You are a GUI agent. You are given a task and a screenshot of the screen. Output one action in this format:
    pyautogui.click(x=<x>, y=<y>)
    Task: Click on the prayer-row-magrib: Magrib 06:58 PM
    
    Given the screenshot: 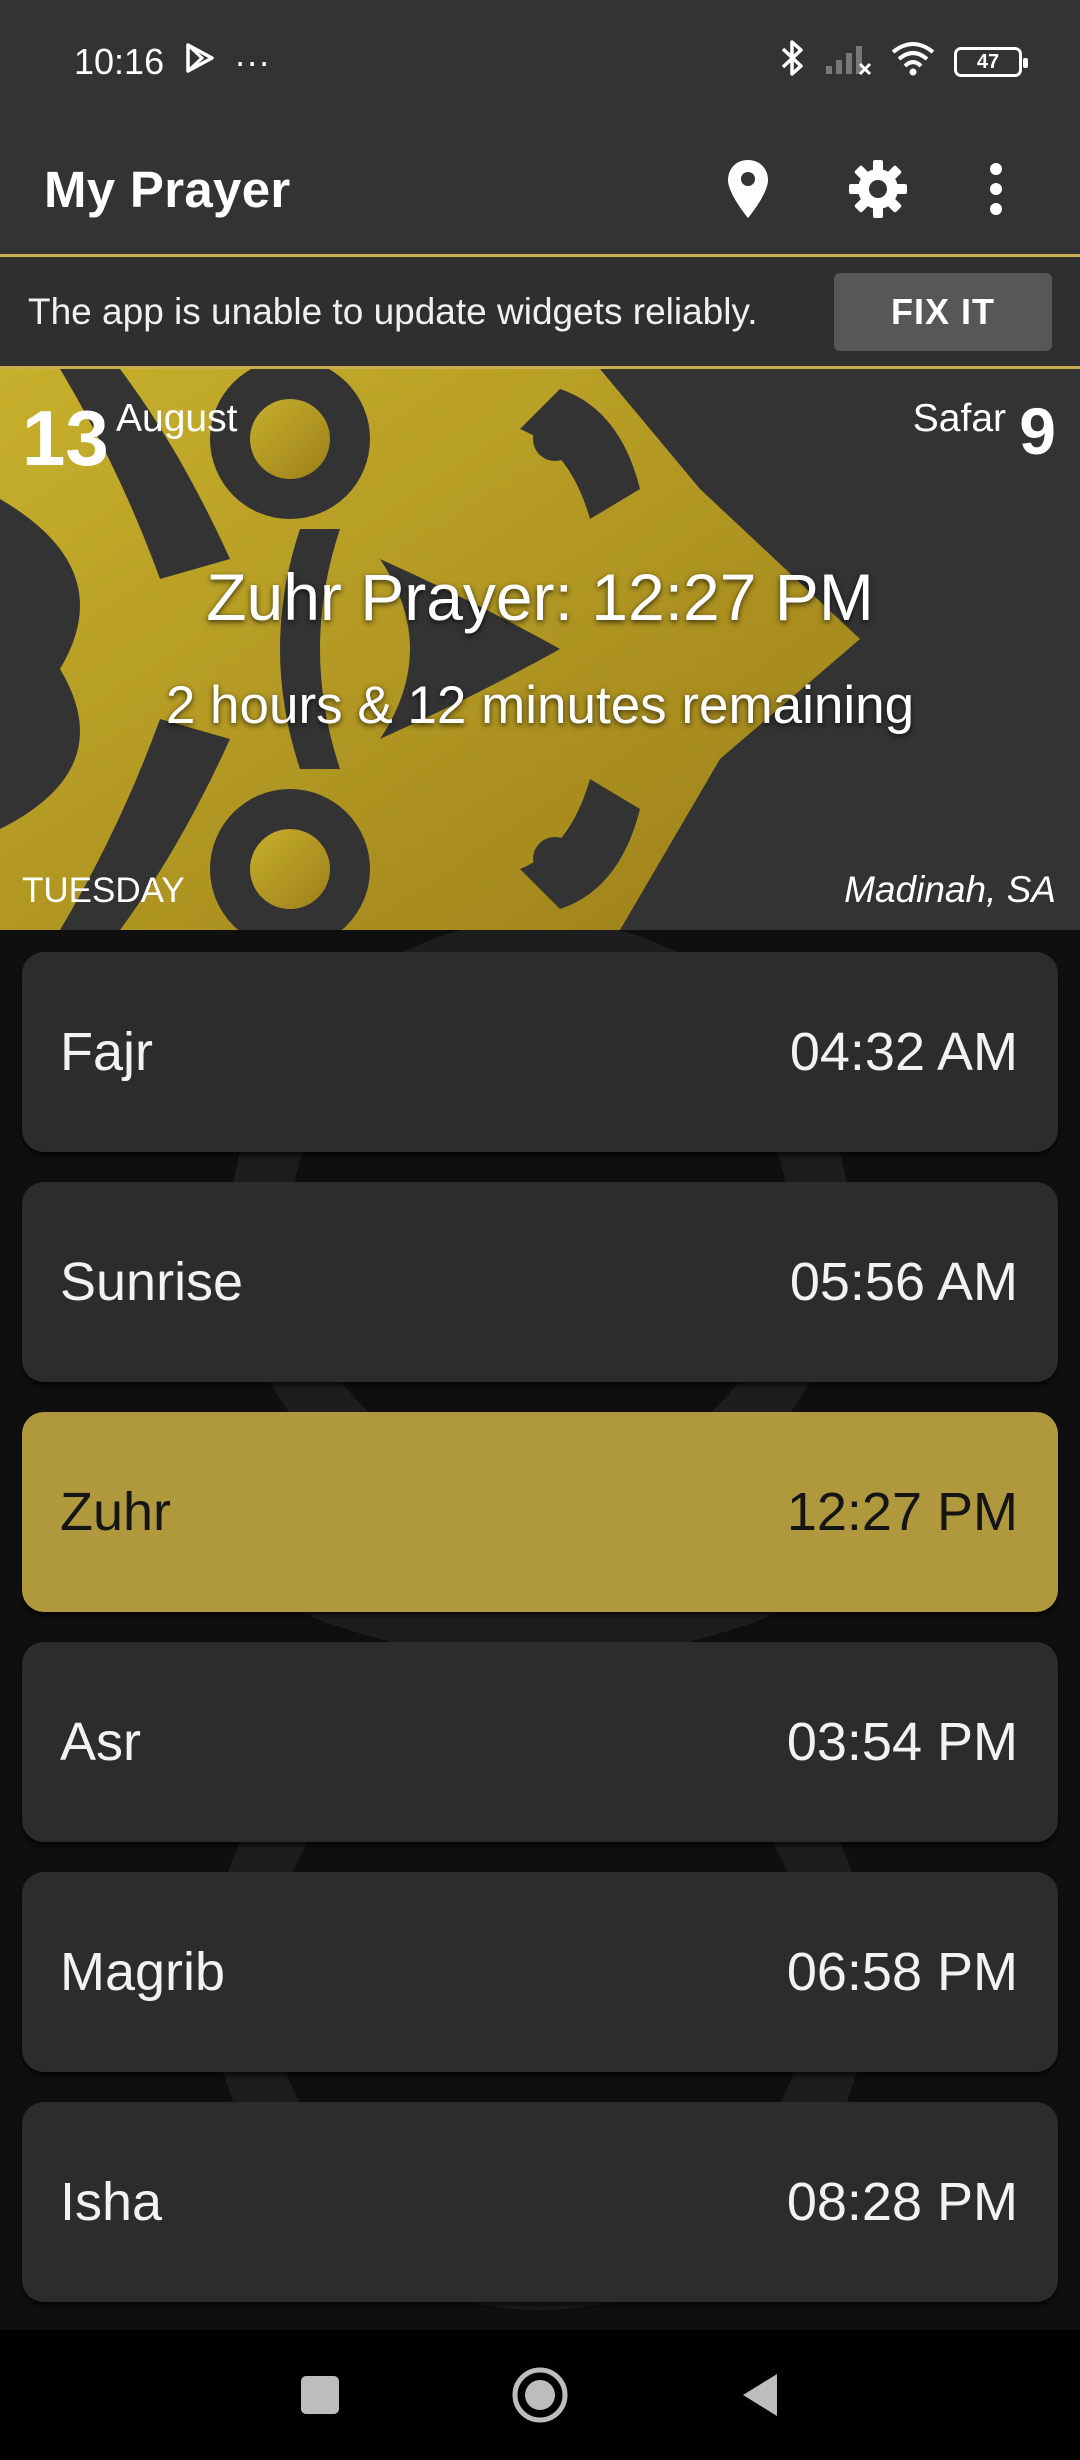 What is the action you would take?
    pyautogui.click(x=540, y=1972)
    